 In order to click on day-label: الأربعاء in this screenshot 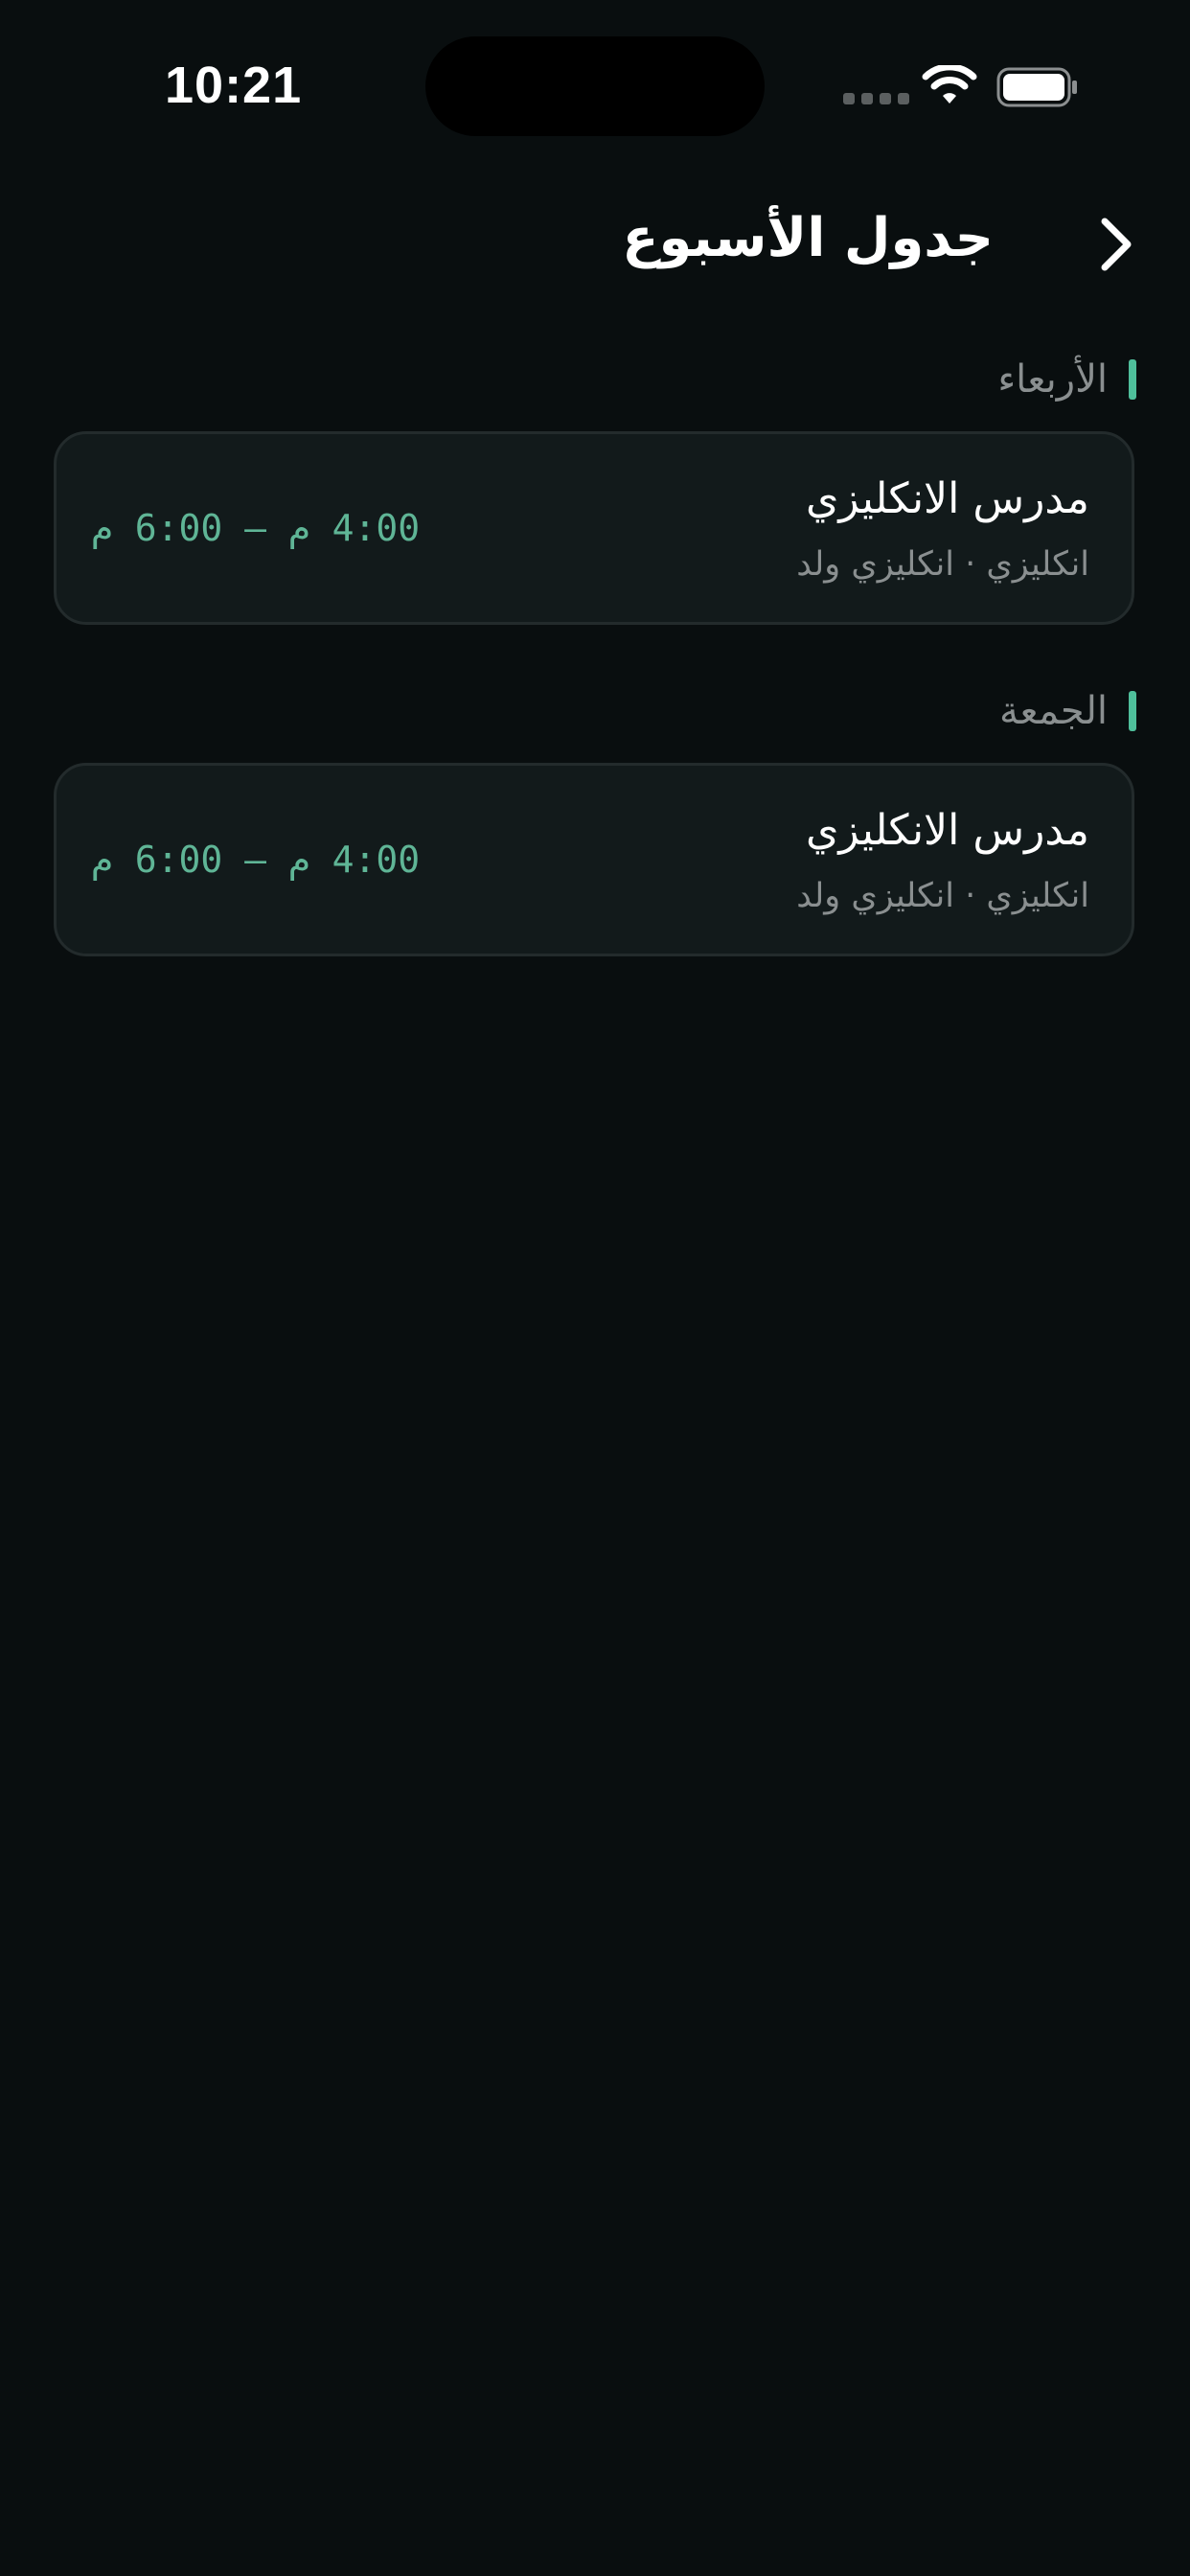, I will do `click(1052, 379)`.